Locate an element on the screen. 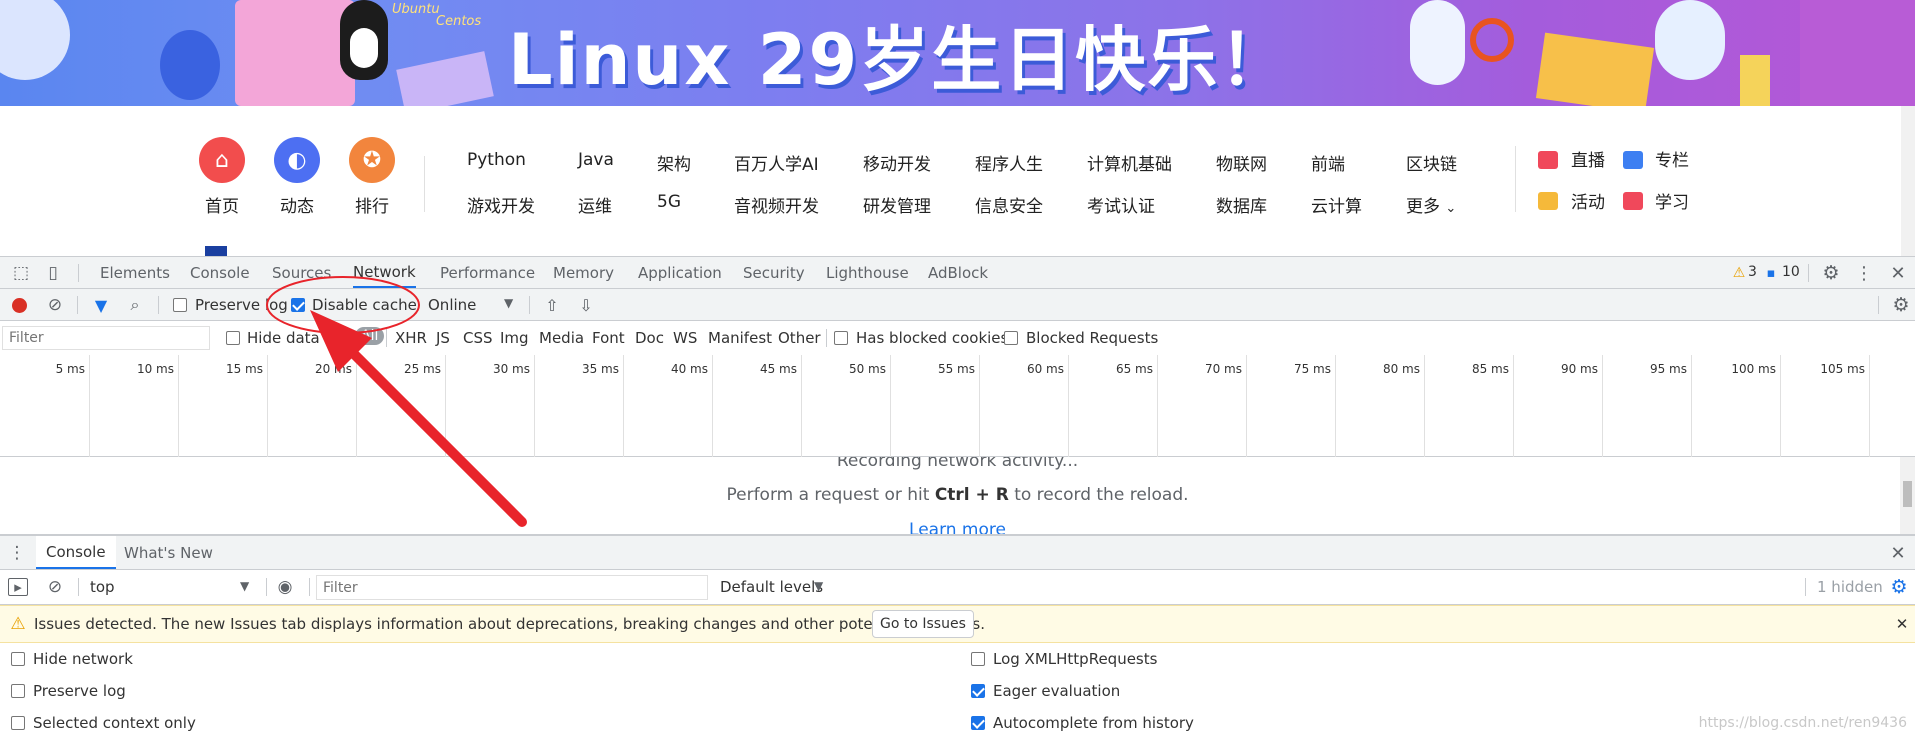 The width and height of the screenshot is (1915, 742). device-toolbar-icon: ▯ is located at coordinates (53, 273).